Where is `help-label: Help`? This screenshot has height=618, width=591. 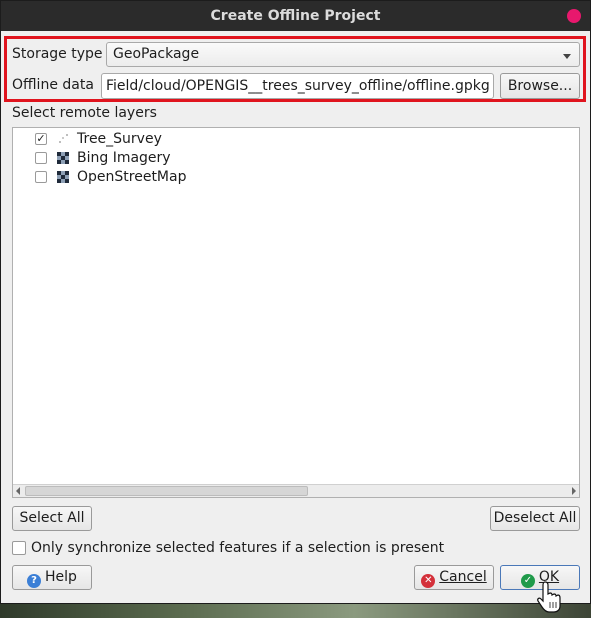
help-label: Help is located at coordinates (61, 577).